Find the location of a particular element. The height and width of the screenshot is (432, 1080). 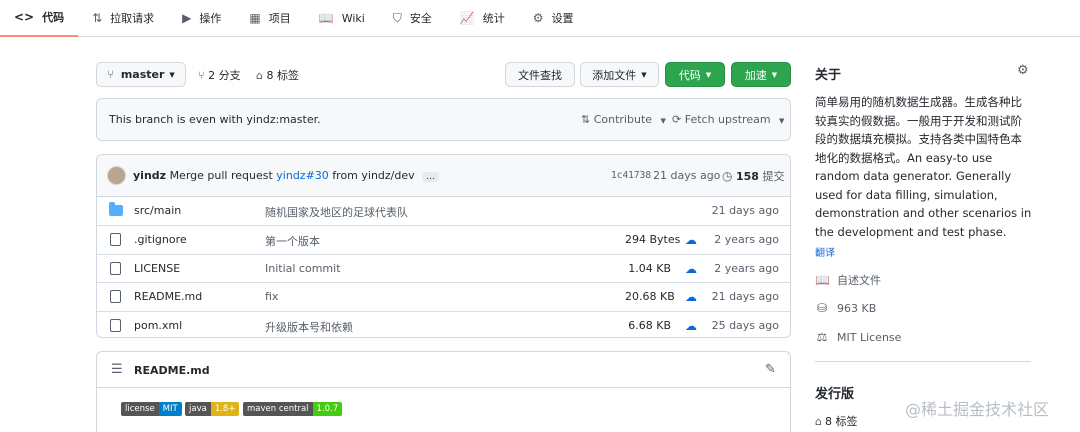

fetch-upstream-dropdown: ⟳ Fetch upstream ▼ is located at coordinates (728, 119).